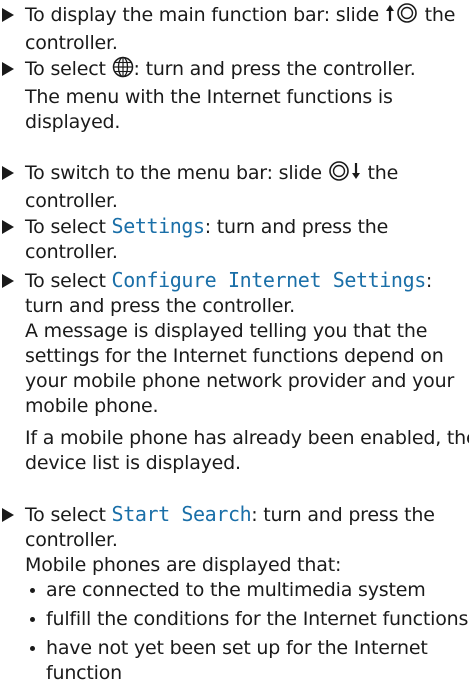 Image resolution: width=469 pixels, height=686 pixels. What do you see at coordinates (123, 70) in the screenshot?
I see `internet-globe-icon` at bounding box center [123, 70].